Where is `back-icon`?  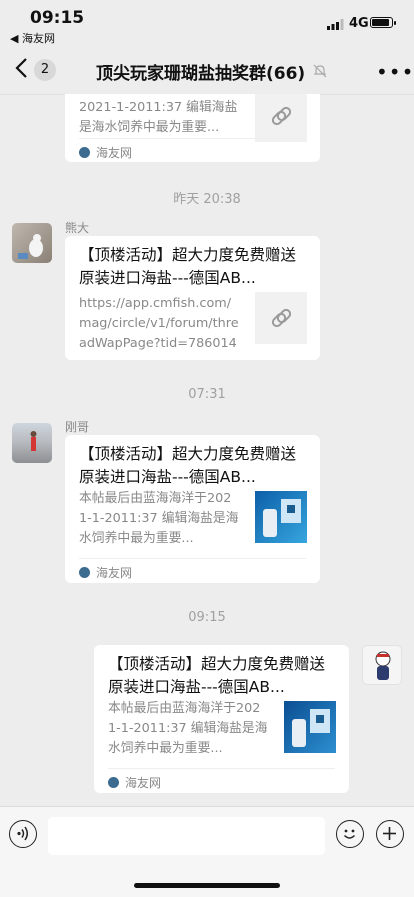
back-icon is located at coordinates (22, 68).